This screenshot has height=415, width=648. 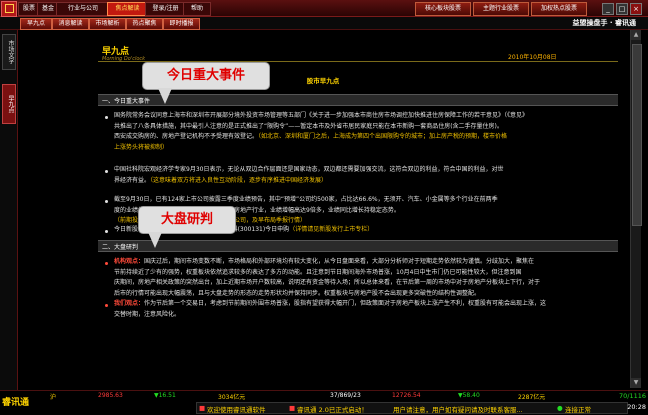 I want to click on bottom-logo: 睿讯通, so click(x=16, y=403).